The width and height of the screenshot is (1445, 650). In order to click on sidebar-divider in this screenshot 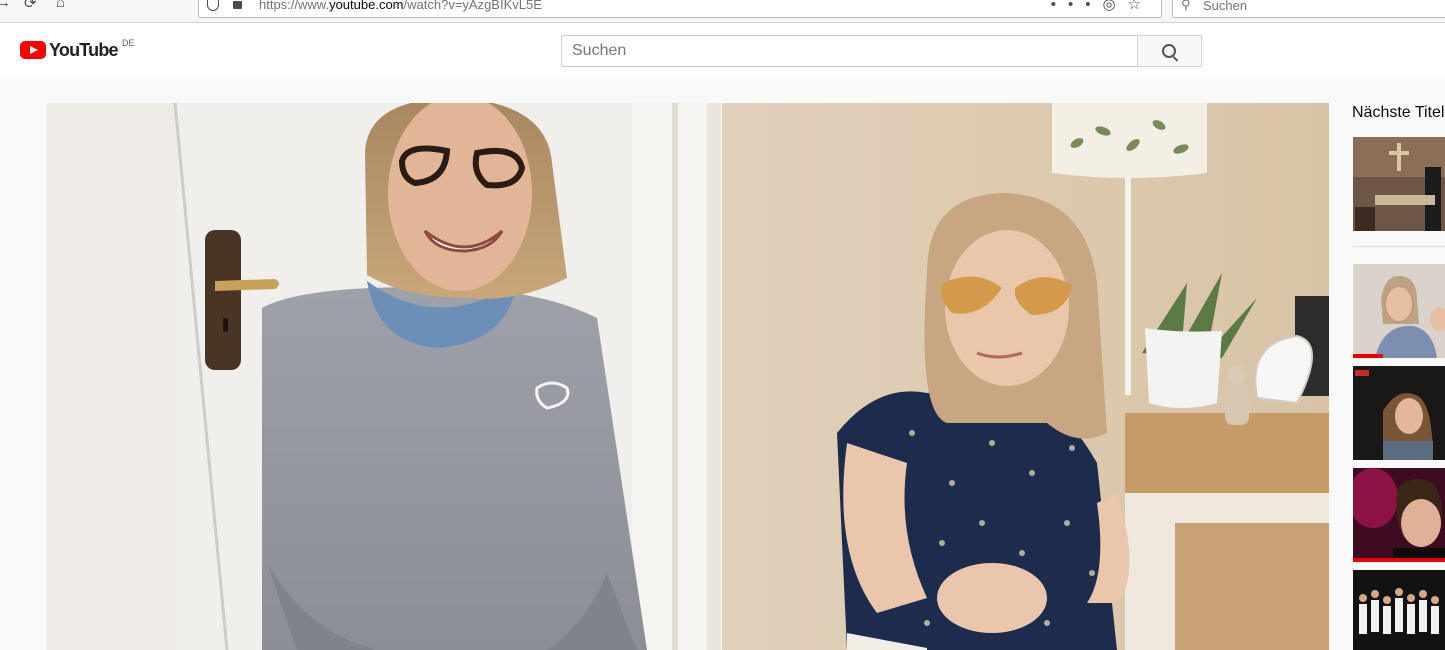, I will do `click(1399, 246)`.